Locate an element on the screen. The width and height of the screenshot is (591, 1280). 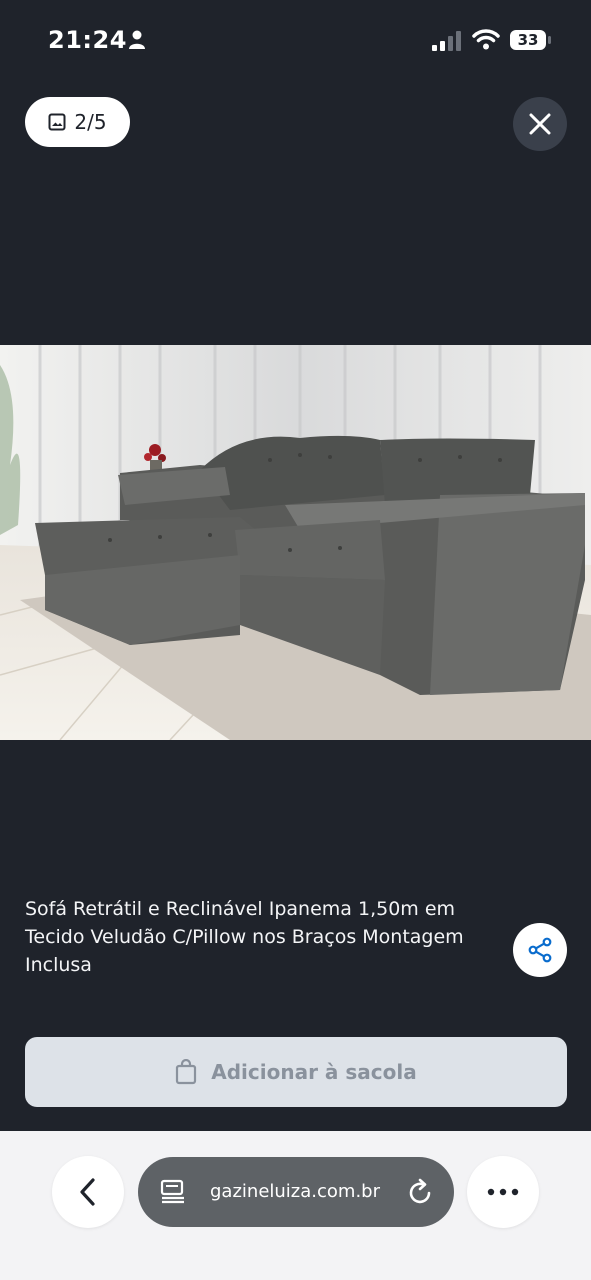
close-icon is located at coordinates (540, 124).